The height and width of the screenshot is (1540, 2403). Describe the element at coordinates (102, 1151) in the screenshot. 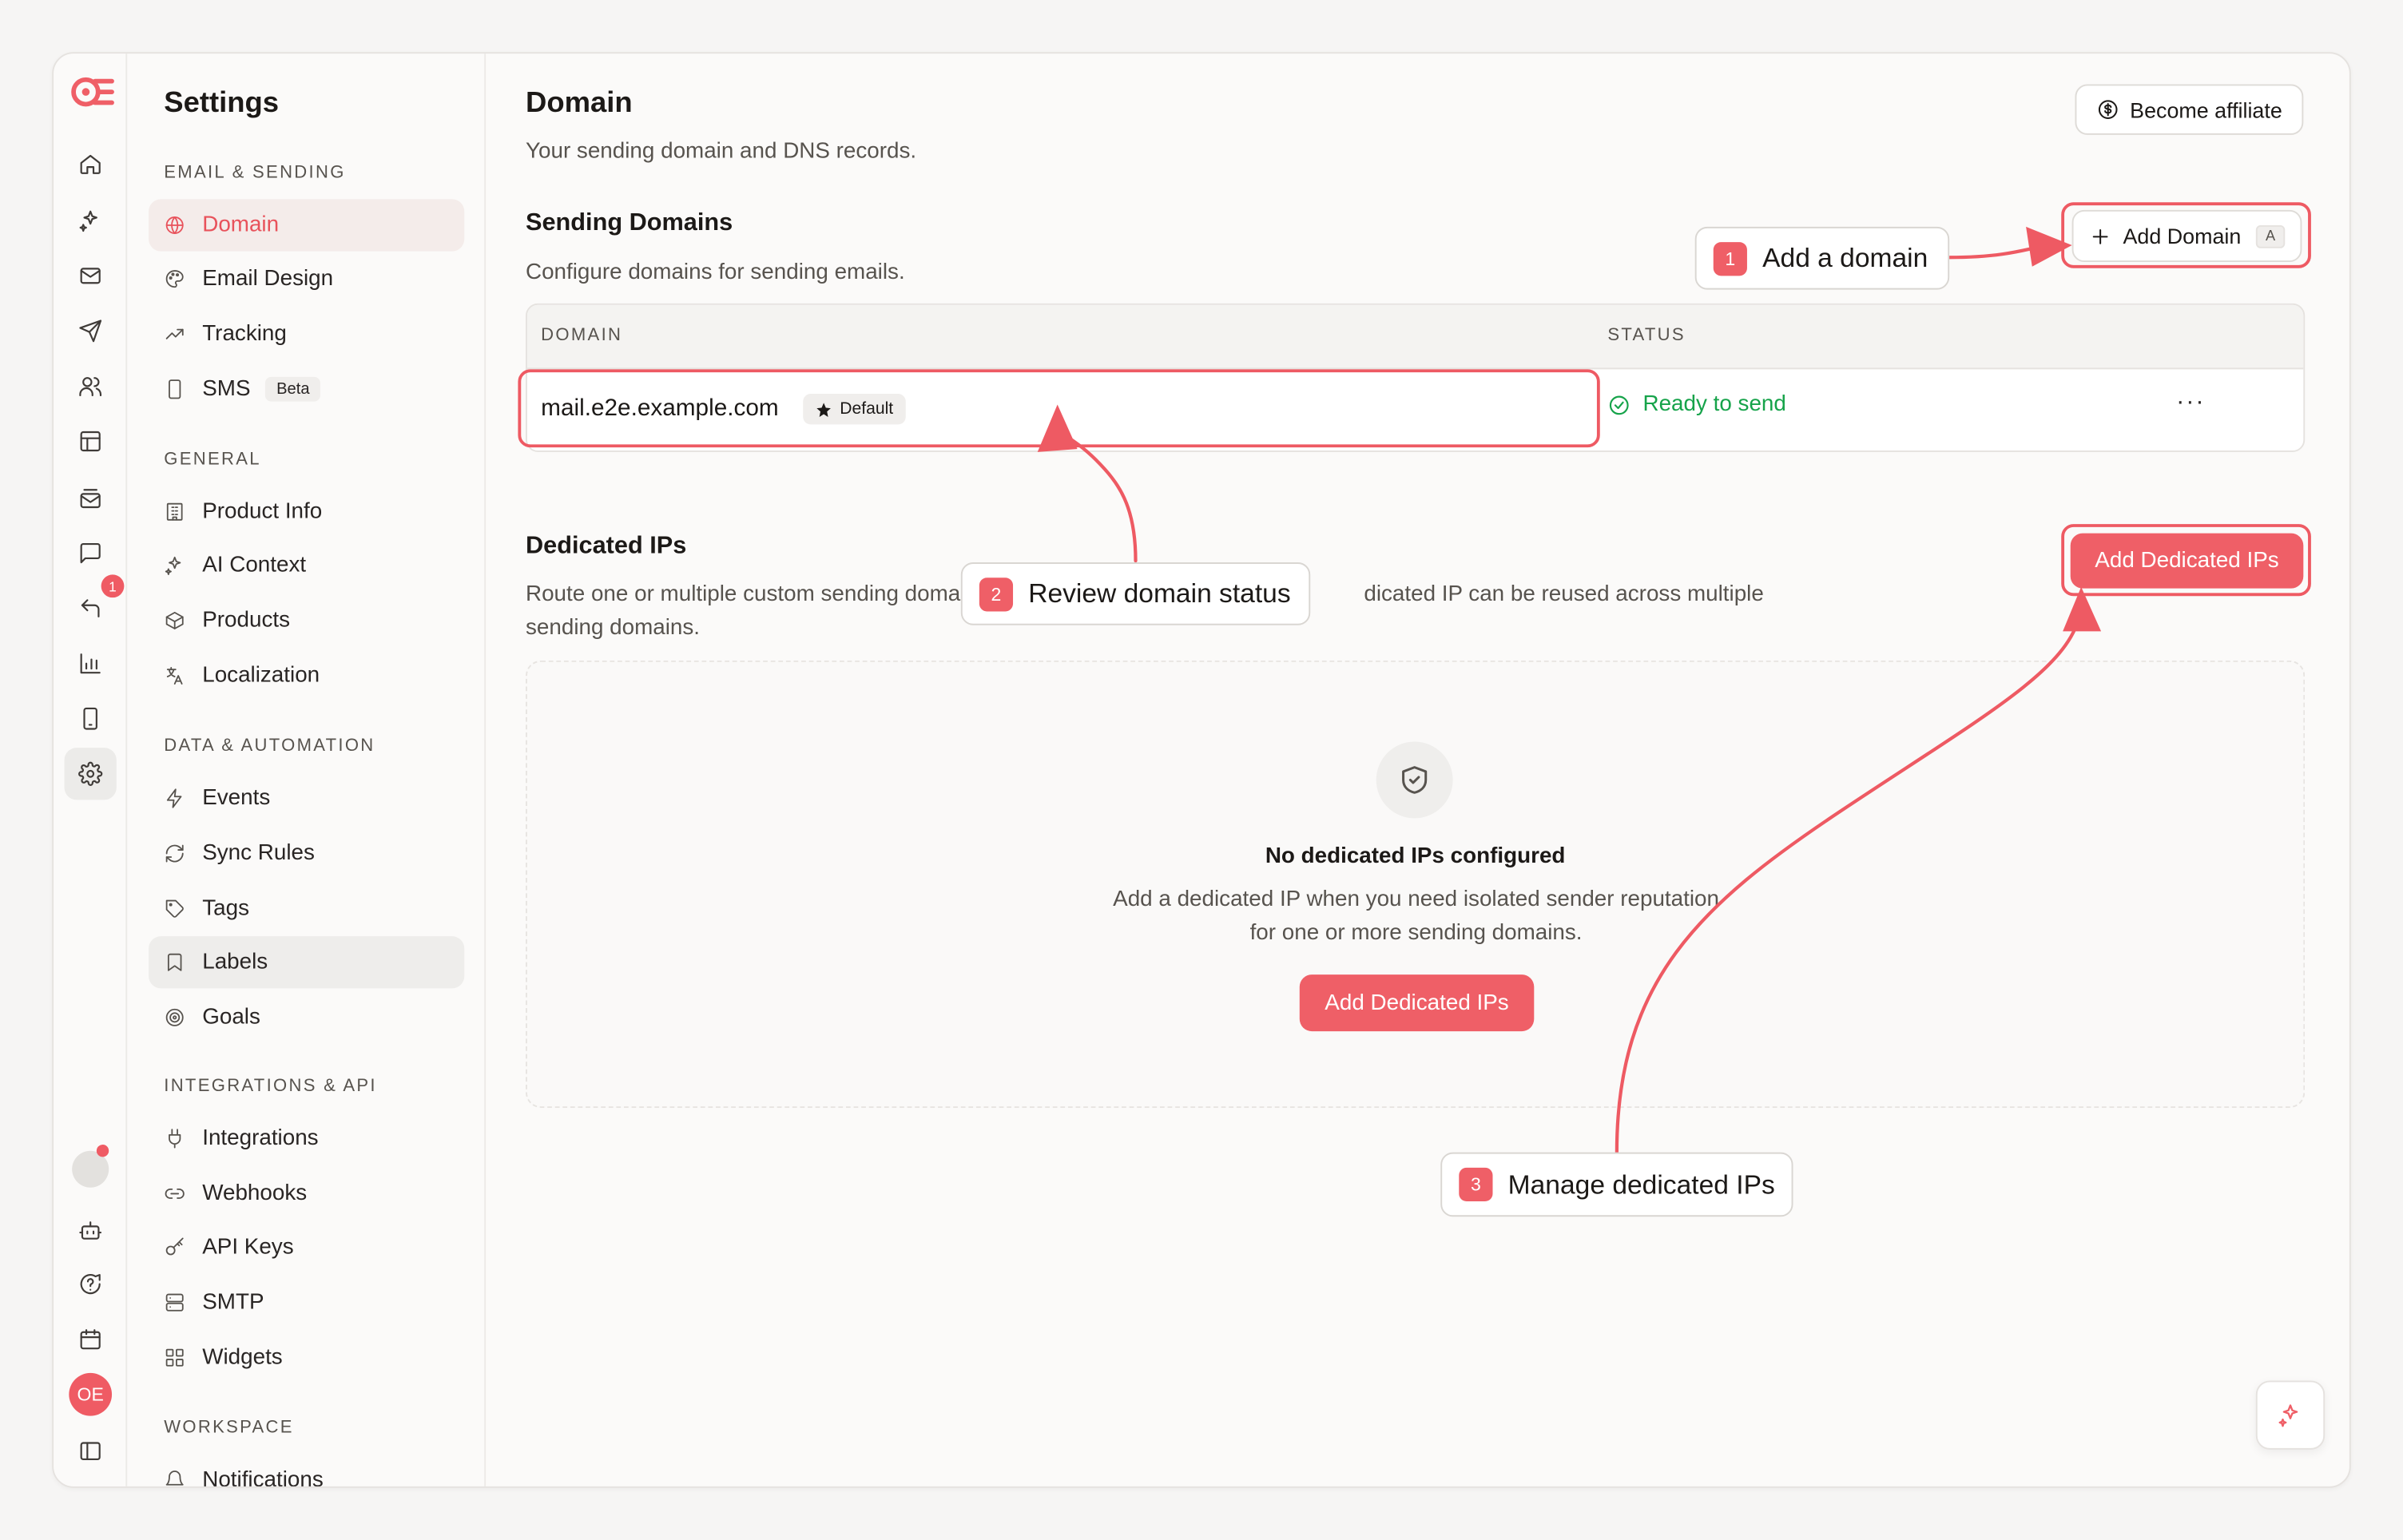

I see `status-dot` at that location.